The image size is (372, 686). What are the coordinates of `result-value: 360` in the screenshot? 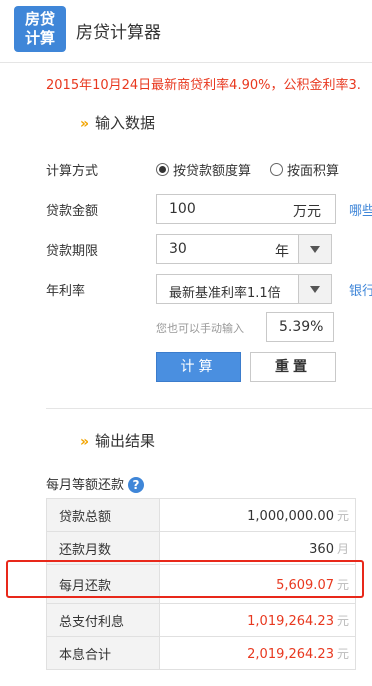 It's located at (321, 549).